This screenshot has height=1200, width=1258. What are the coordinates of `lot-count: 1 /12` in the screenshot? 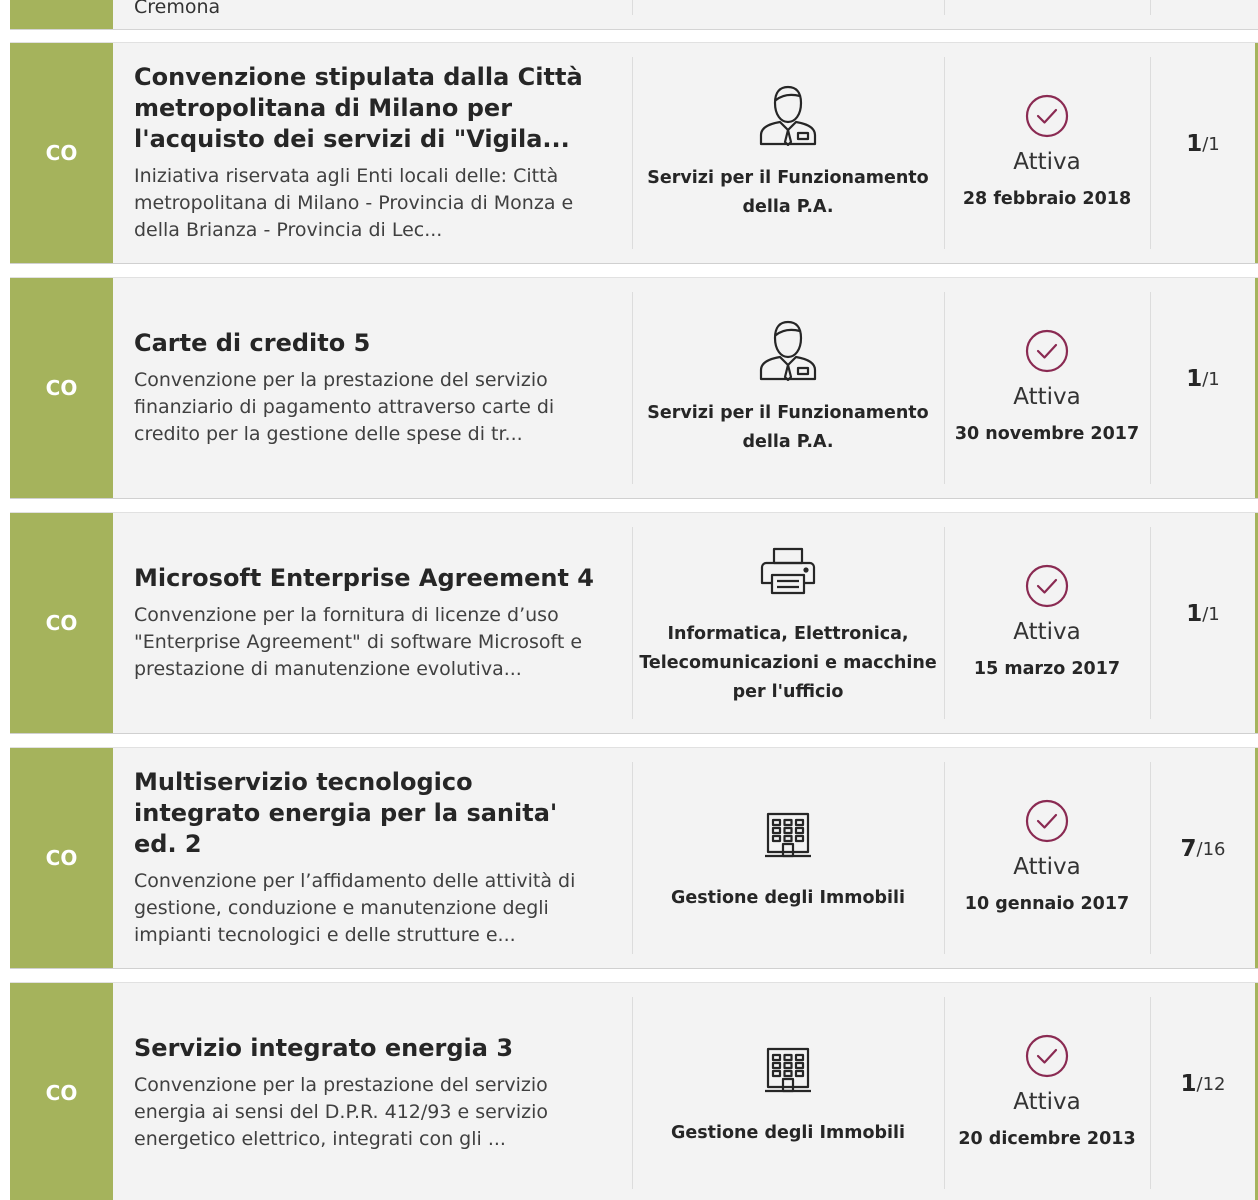 It's located at (1203, 1091).